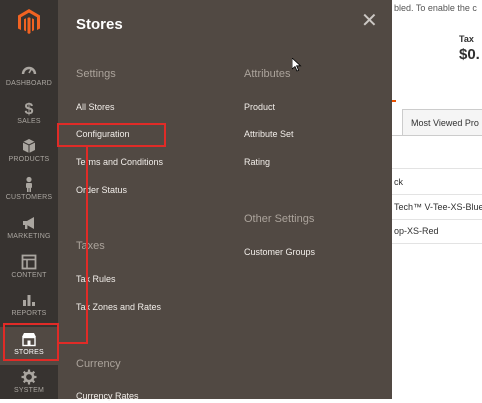 The image size is (482, 403). What do you see at coordinates (96, 74) in the screenshot?
I see `settings-heading: Settings` at bounding box center [96, 74].